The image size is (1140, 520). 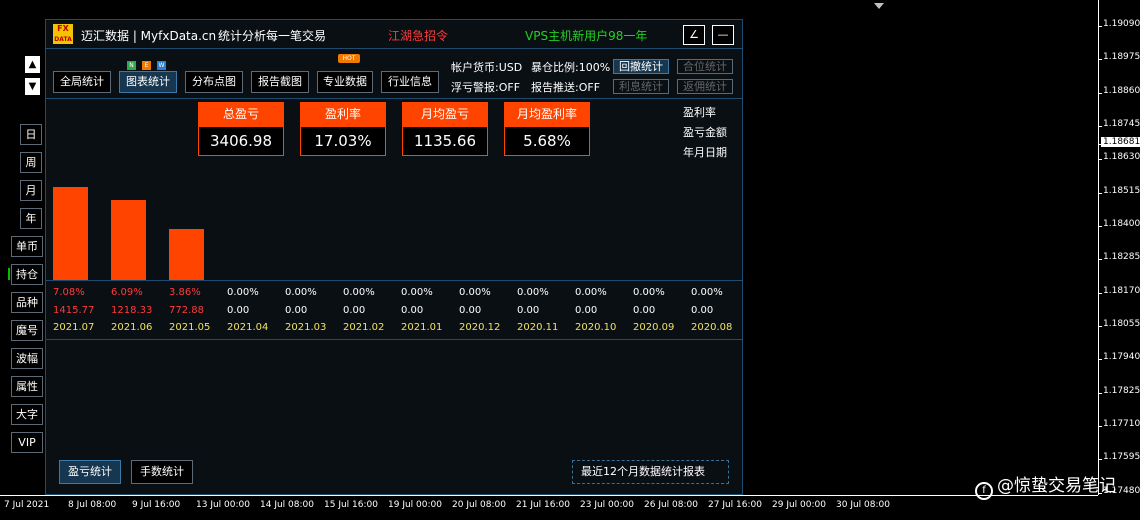 I want to click on month-label: 2021.04, so click(x=248, y=327).